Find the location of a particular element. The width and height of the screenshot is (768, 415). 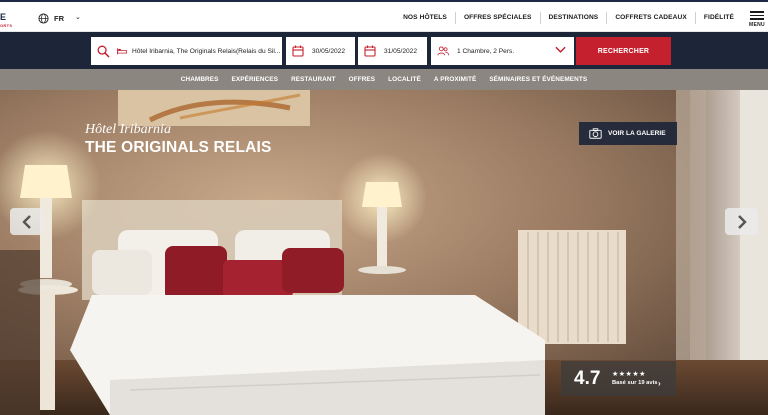

previous-slide-button is located at coordinates (26, 221).